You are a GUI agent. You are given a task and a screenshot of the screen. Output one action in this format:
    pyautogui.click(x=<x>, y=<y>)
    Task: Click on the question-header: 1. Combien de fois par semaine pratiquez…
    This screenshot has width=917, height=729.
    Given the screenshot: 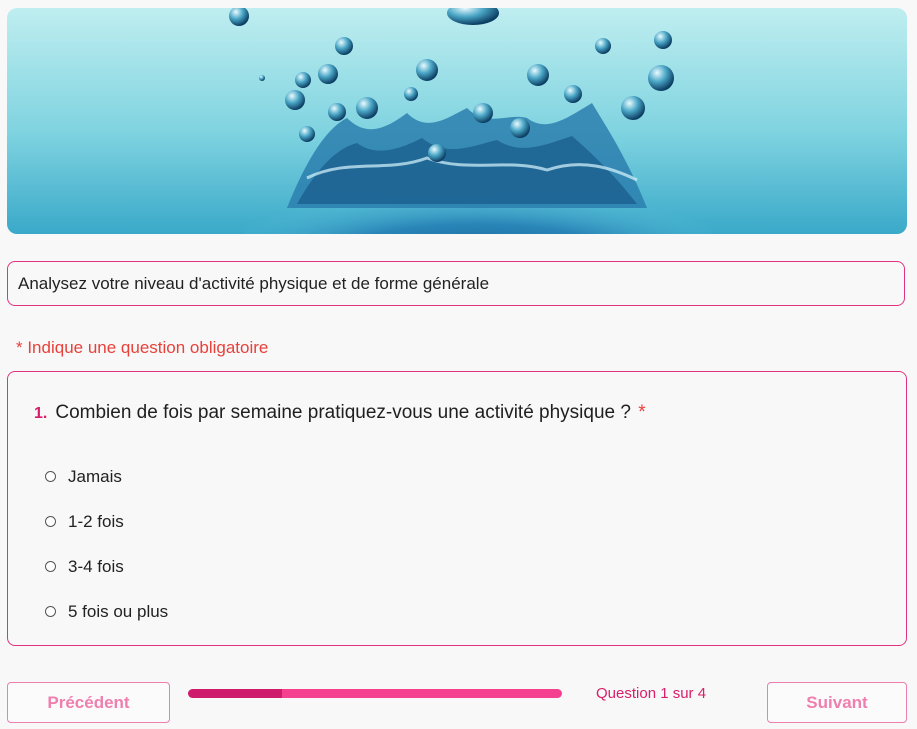 What is the action you would take?
    pyautogui.click(x=340, y=413)
    